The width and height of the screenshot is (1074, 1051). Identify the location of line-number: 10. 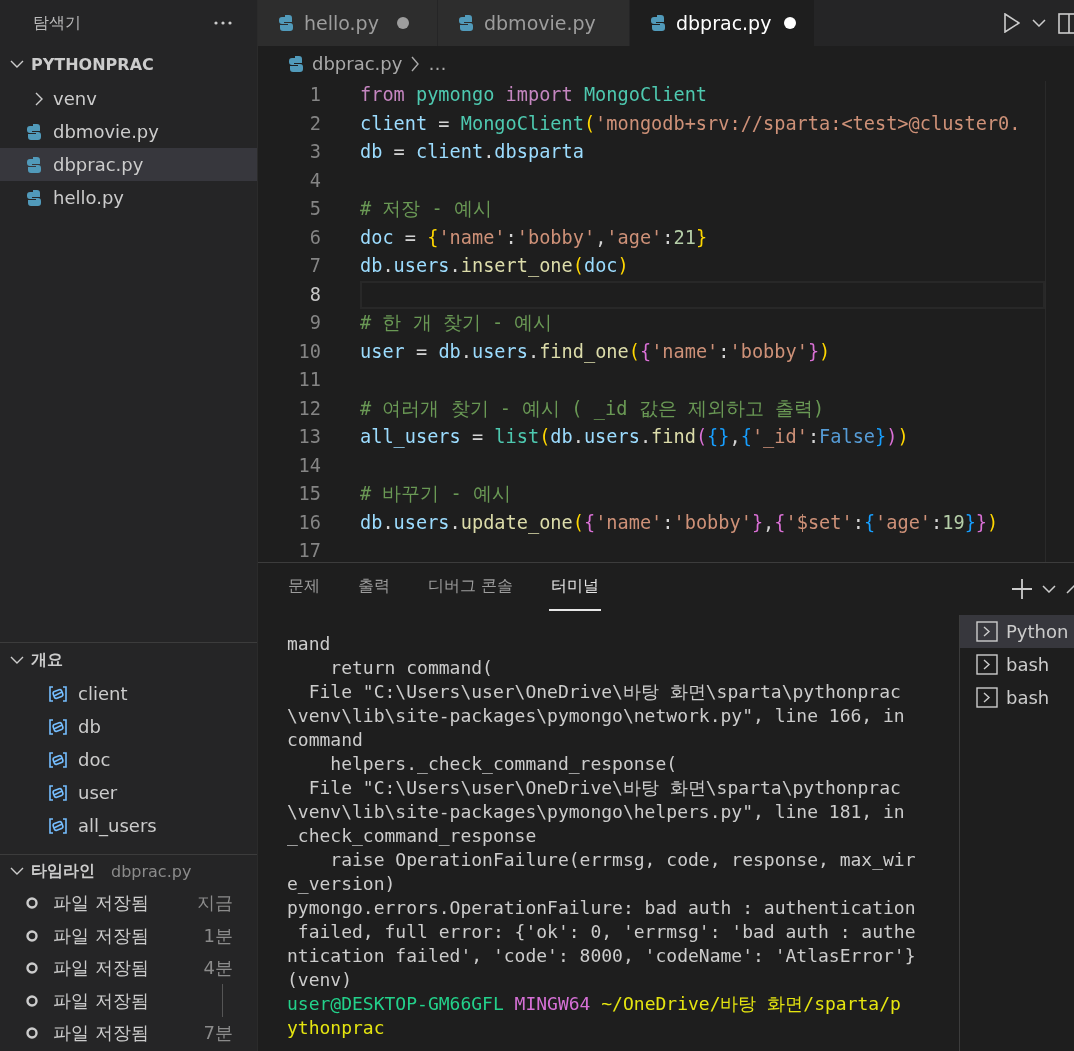
(309, 351).